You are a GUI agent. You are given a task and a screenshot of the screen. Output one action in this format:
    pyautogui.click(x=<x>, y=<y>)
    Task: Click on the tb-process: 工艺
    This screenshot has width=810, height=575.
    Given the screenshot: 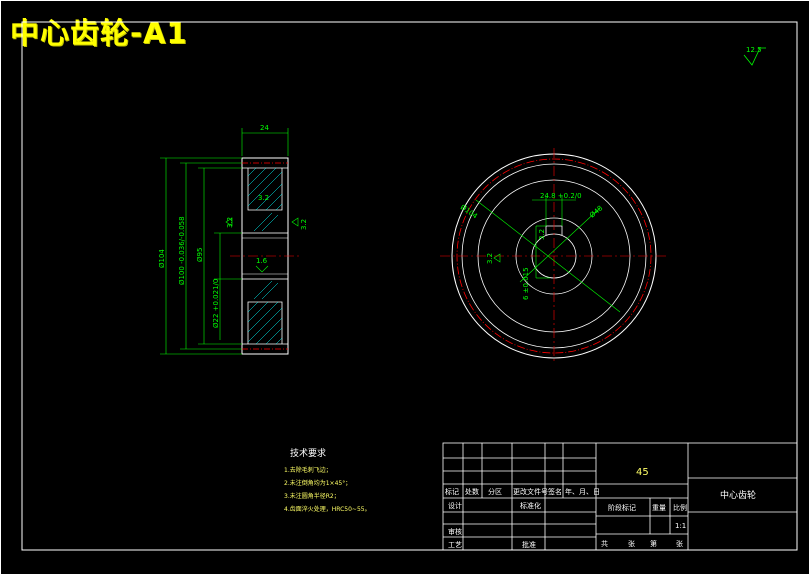 What is the action you would take?
    pyautogui.click(x=455, y=545)
    